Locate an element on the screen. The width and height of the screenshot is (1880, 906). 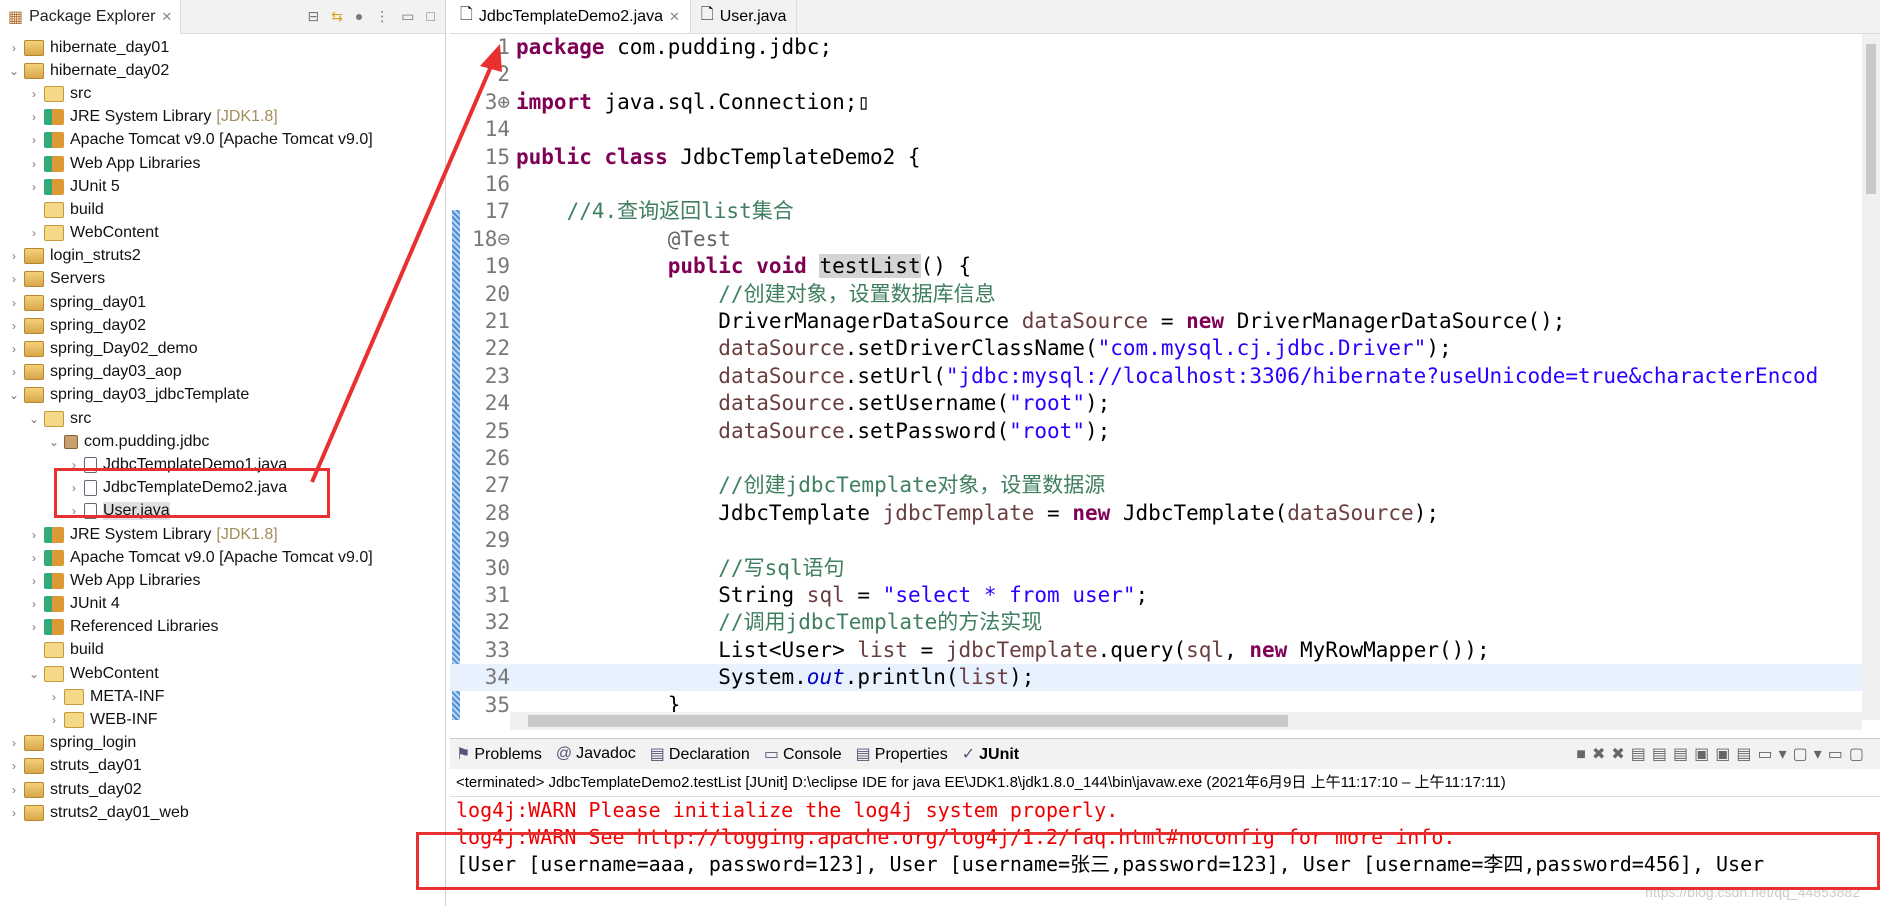
code-line: 2 is located at coordinates (1156, 74).